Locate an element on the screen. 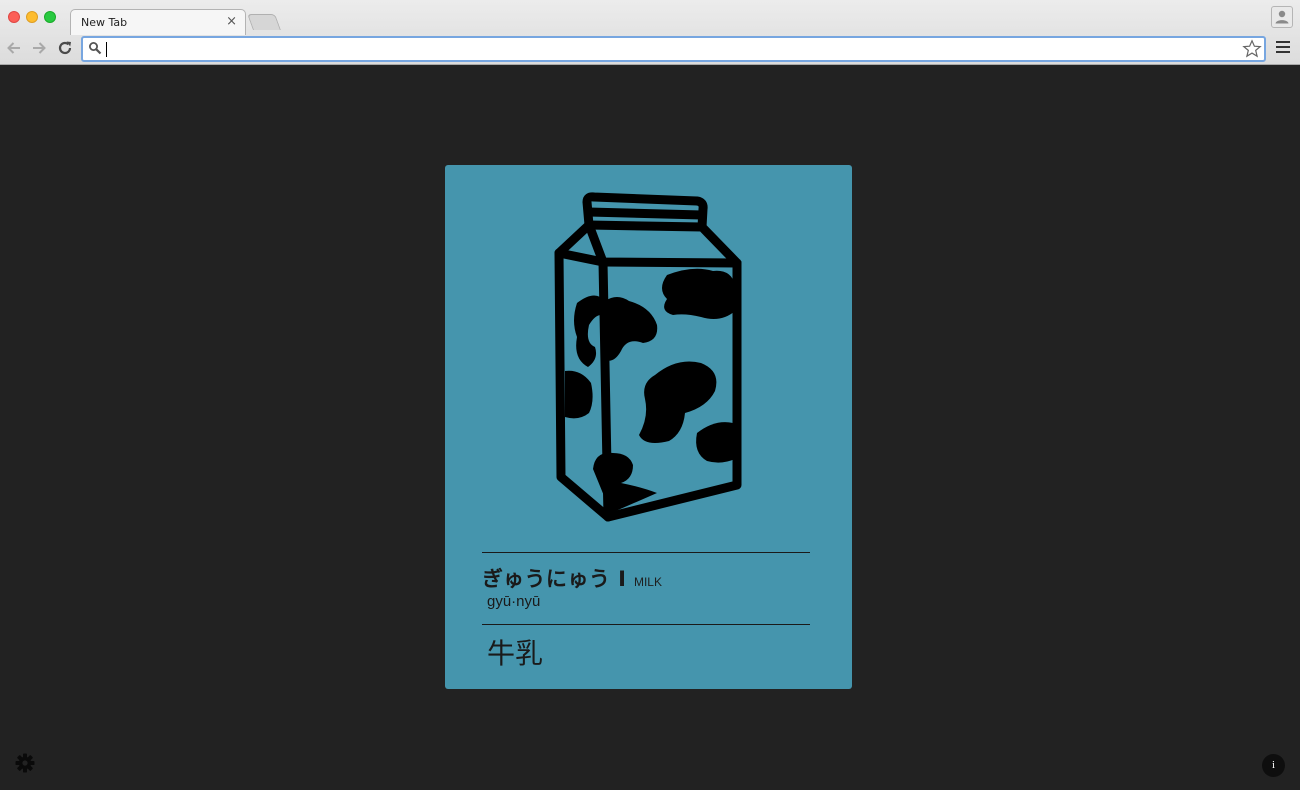  browser-chrome: New Tab × is located at coordinates (650, 32).